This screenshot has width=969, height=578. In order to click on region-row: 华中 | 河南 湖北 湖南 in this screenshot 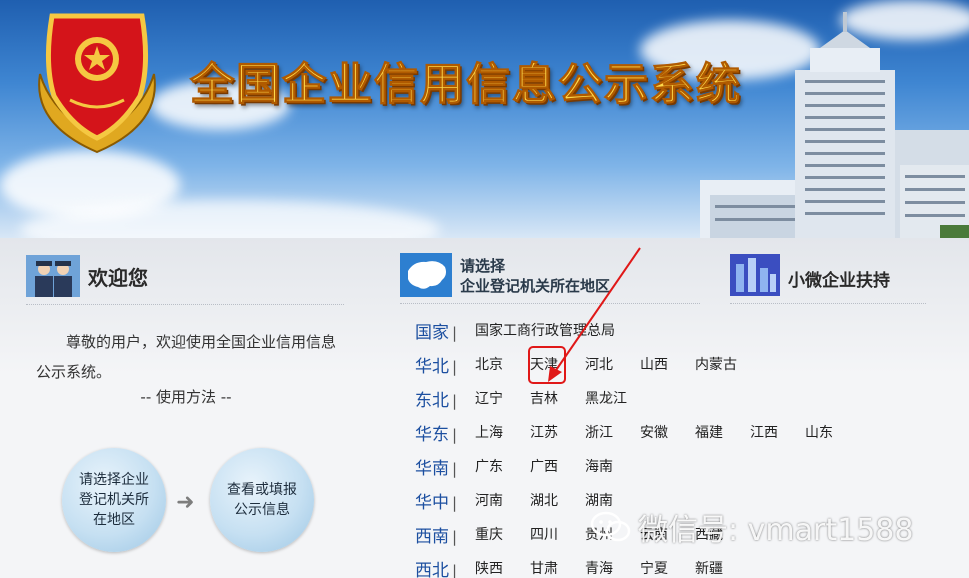, I will do `click(514, 500)`.